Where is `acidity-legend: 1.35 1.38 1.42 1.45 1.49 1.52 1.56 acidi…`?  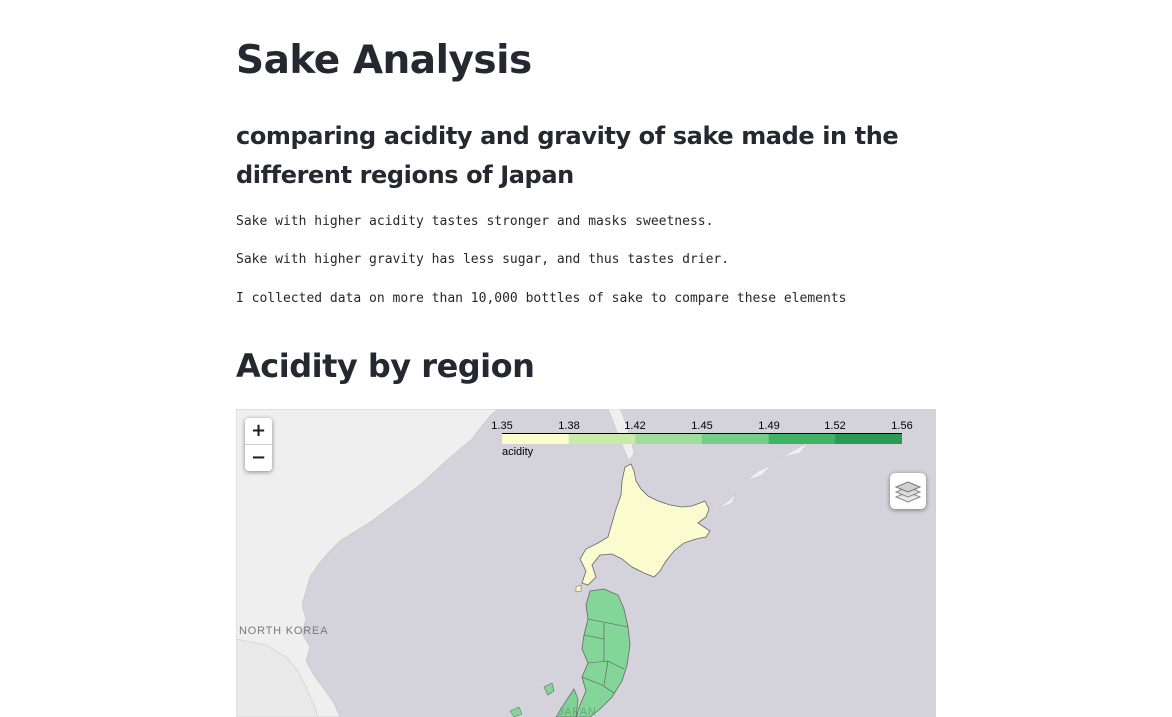 acidity-legend: 1.35 1.38 1.42 1.45 1.49 1.52 1.56 acidi… is located at coordinates (702, 439).